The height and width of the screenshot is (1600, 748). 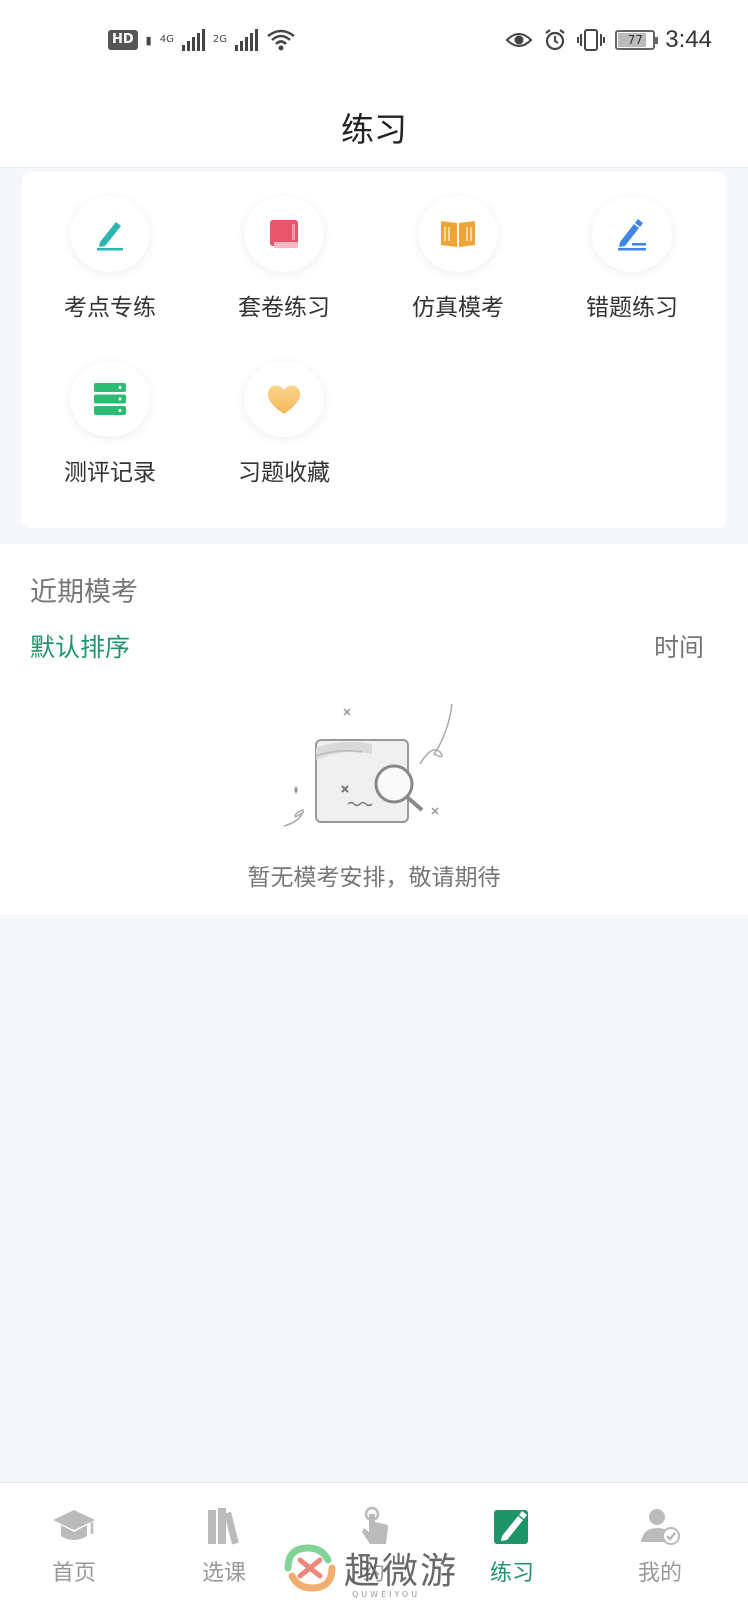 I want to click on menu-item-wrong-questions: 错题练习, so click(x=632, y=247).